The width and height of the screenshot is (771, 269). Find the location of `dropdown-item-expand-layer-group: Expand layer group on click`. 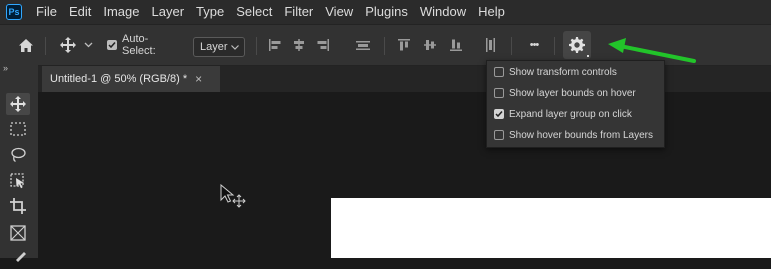

dropdown-item-expand-layer-group: Expand layer group on click is located at coordinates (563, 114).